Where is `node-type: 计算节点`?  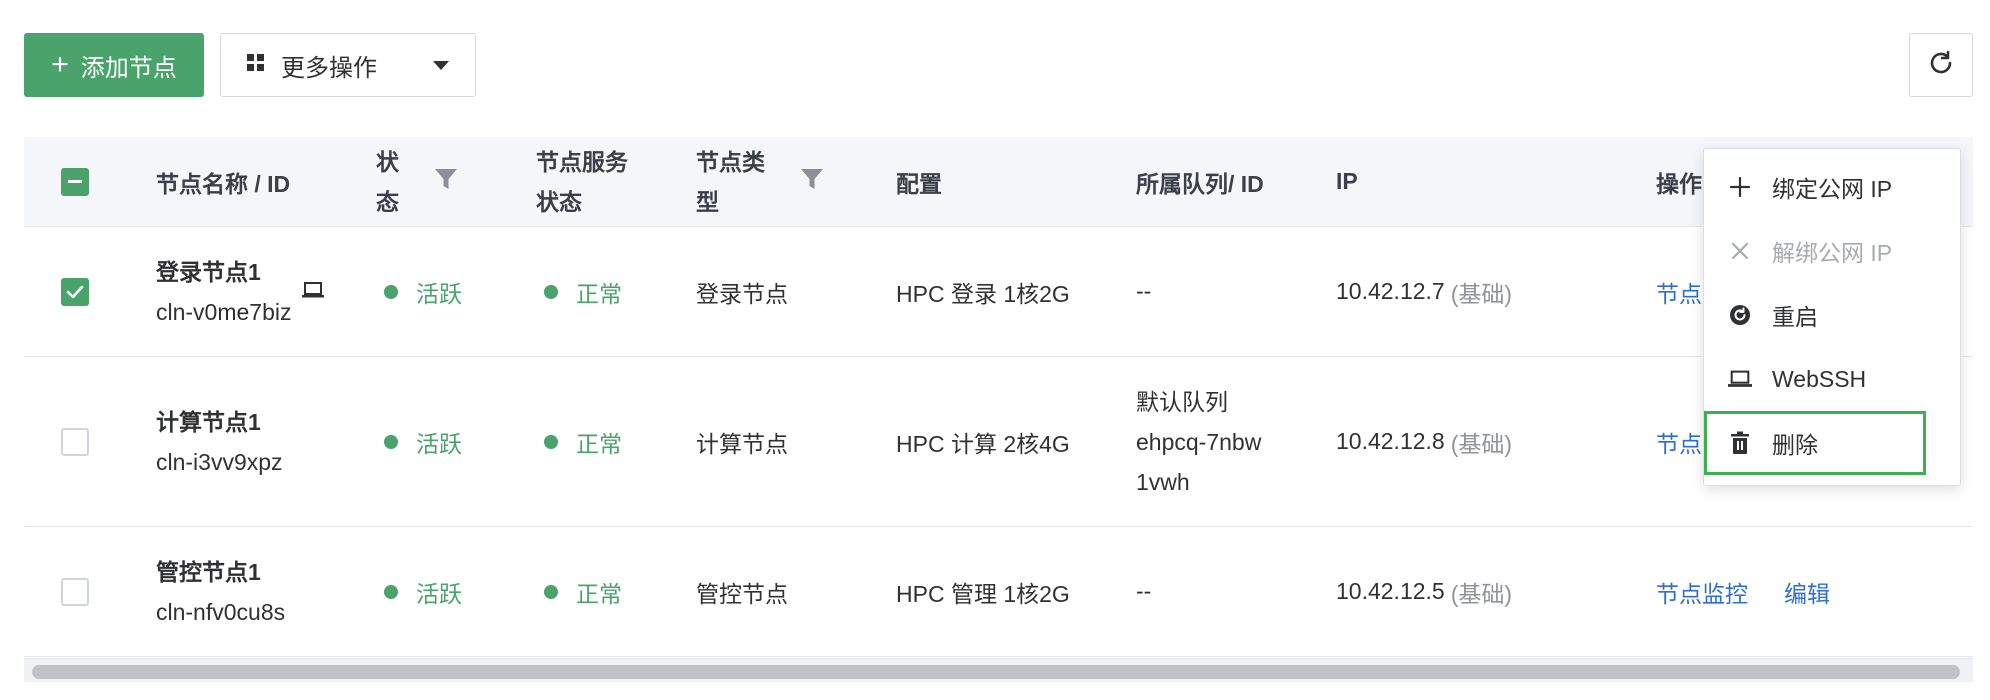 node-type: 计算节点 is located at coordinates (742, 443).